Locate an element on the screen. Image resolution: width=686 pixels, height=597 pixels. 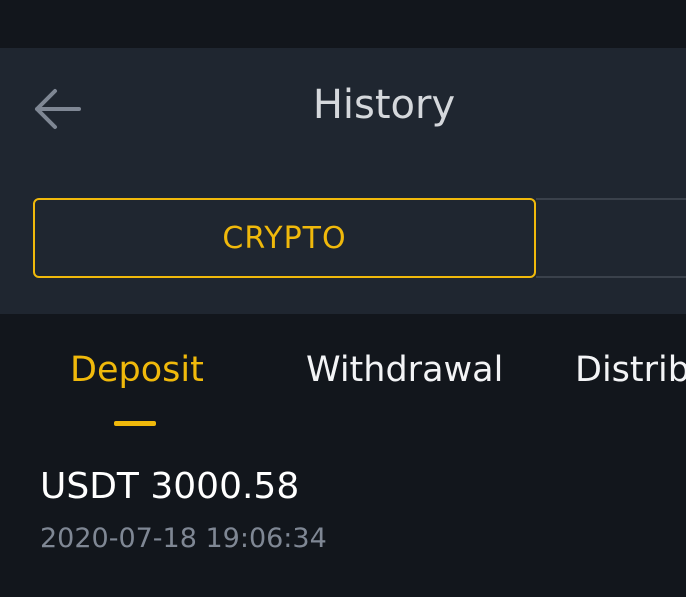
active-tab-indicator is located at coordinates (135, 423).